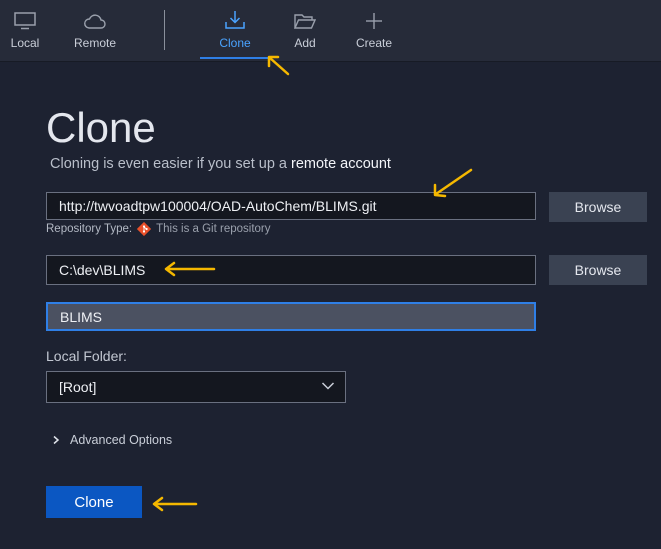 The height and width of the screenshot is (549, 661). I want to click on remote-account-link: remote account, so click(341, 164).